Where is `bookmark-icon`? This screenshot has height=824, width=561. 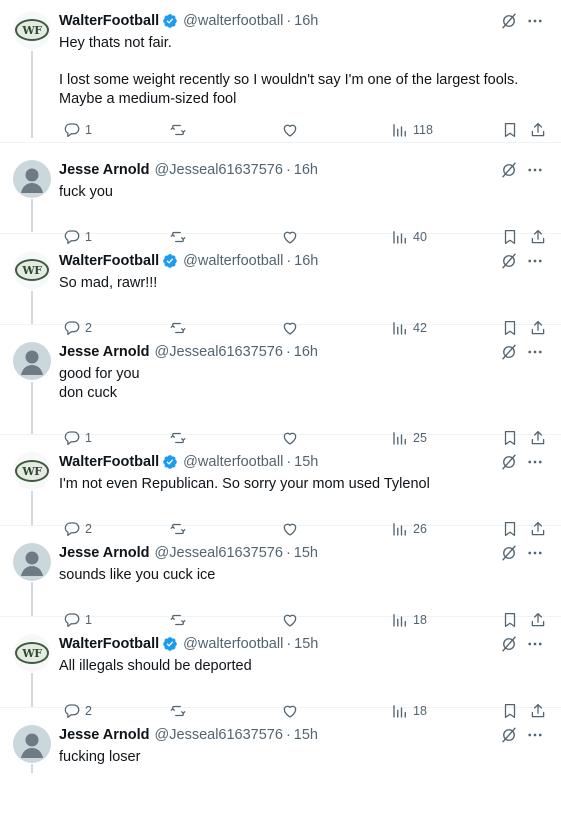 bookmark-icon is located at coordinates (510, 130).